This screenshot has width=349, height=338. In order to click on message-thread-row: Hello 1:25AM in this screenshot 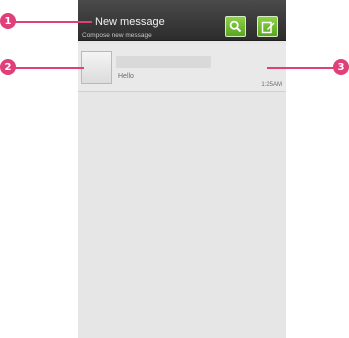, I will do `click(182, 68)`.